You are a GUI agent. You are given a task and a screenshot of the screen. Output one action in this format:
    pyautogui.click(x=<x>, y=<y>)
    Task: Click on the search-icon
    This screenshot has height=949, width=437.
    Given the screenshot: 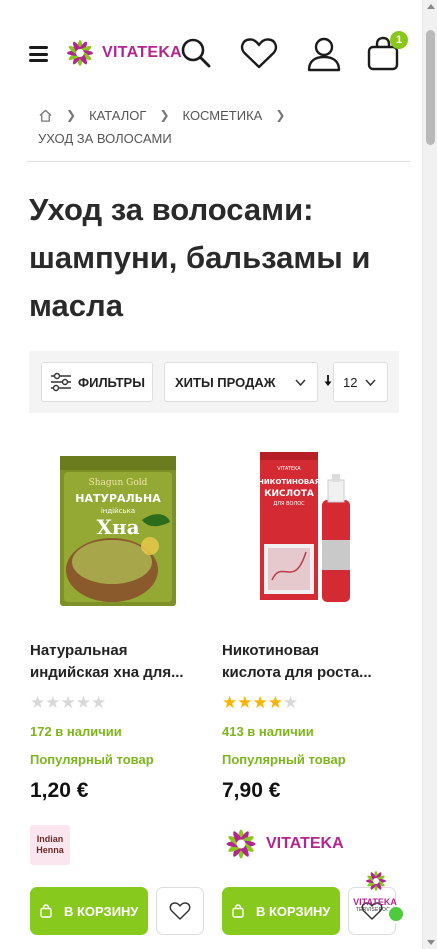 What is the action you would take?
    pyautogui.click(x=196, y=53)
    